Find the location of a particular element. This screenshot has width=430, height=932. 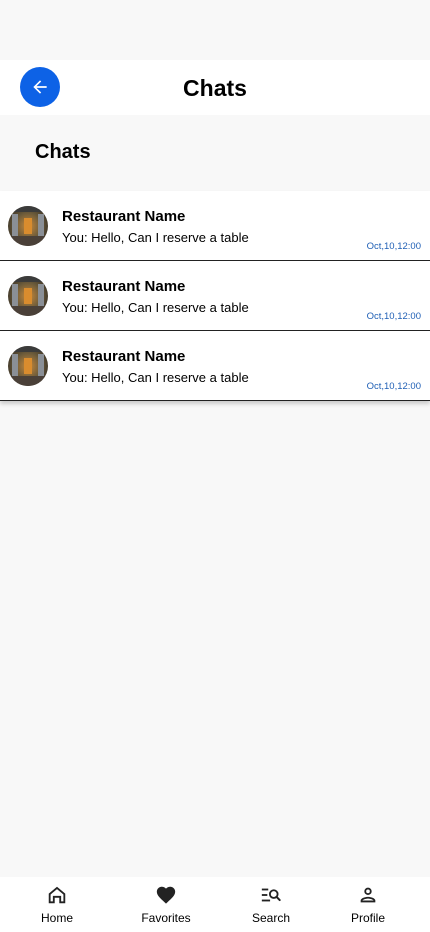

nav-search: Search is located at coordinates (271, 904).